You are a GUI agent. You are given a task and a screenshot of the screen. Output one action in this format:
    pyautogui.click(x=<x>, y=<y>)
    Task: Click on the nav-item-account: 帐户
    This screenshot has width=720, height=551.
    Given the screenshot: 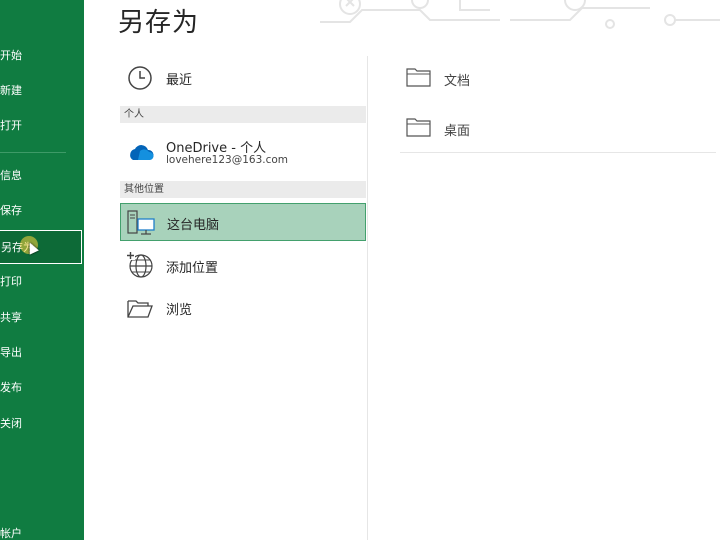 What is the action you would take?
    pyautogui.click(x=42, y=534)
    